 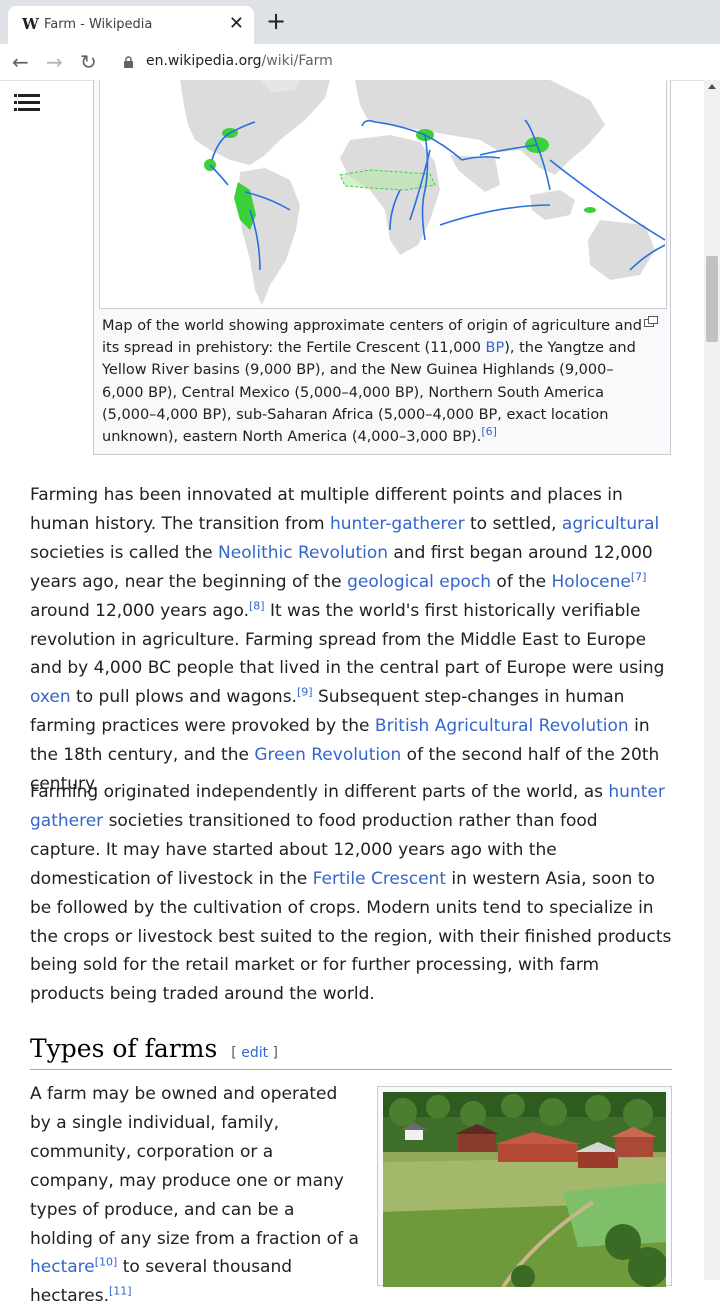 What do you see at coordinates (712, 299) in the screenshot?
I see `scrollbar-thumb` at bounding box center [712, 299].